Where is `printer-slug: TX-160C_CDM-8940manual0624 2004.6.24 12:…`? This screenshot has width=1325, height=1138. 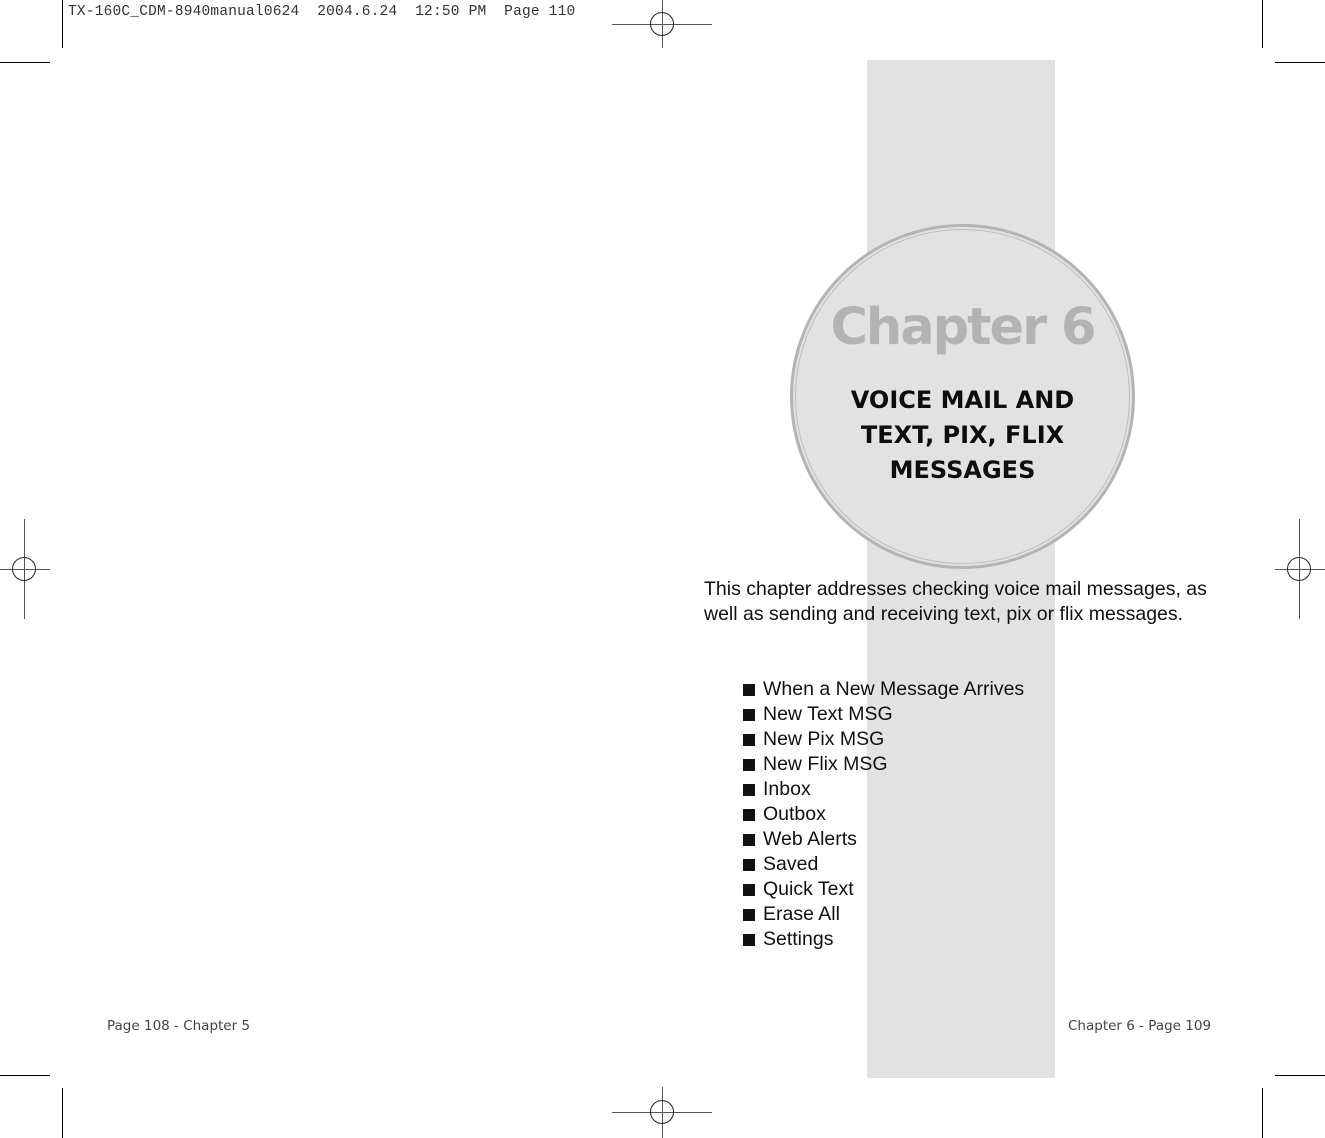 printer-slug: TX-160C_CDM-8940manual0624 2004.6.24 12:… is located at coordinates (322, 12).